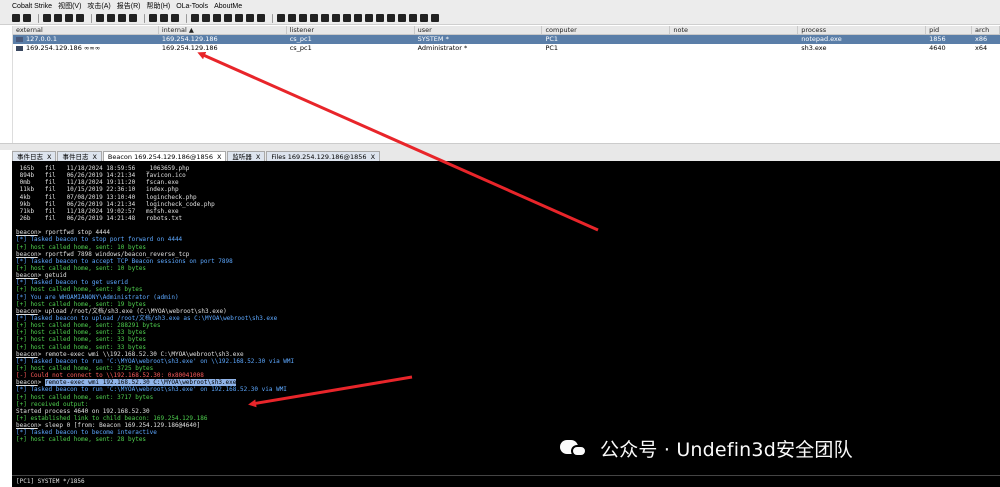  I want to click on manage-web-server-icon, so click(164, 18).